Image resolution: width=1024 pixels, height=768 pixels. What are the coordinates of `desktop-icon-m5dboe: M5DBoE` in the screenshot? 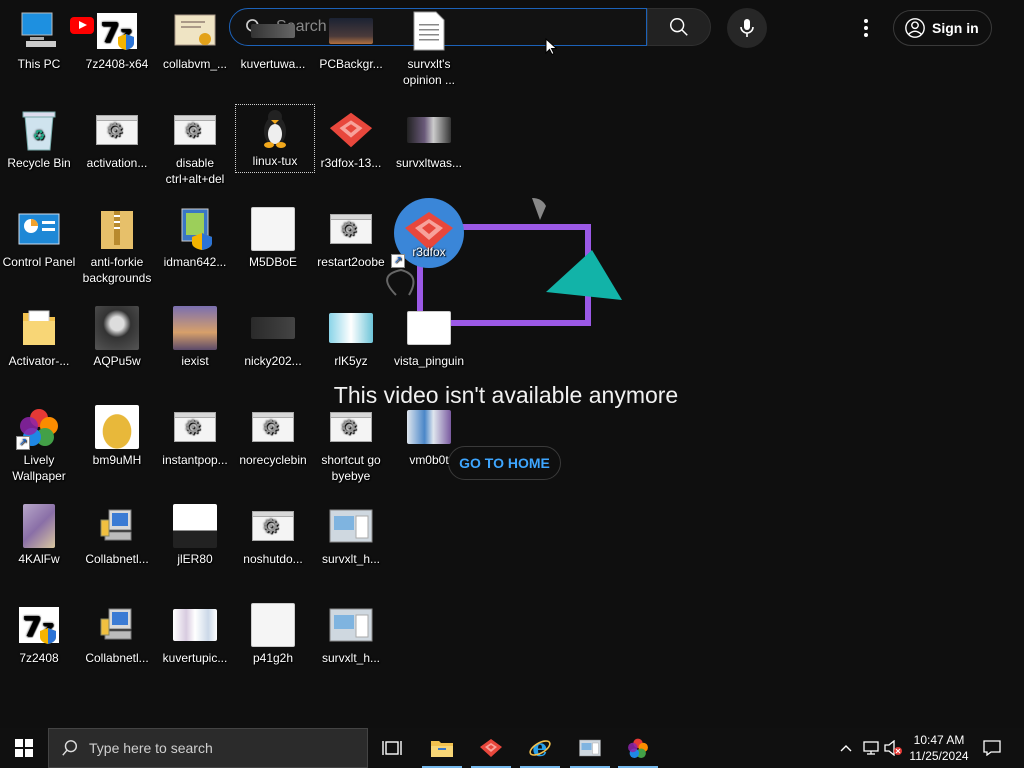 It's located at (273, 238).